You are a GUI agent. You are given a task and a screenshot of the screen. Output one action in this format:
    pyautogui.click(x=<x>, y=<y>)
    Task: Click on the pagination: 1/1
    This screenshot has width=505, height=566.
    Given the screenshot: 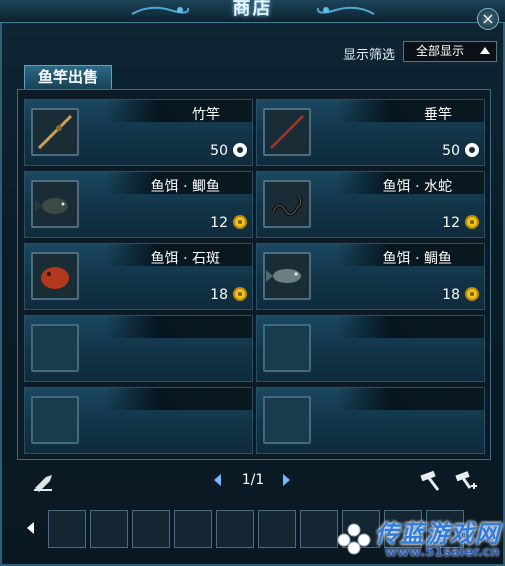 What is the action you would take?
    pyautogui.click(x=252, y=481)
    